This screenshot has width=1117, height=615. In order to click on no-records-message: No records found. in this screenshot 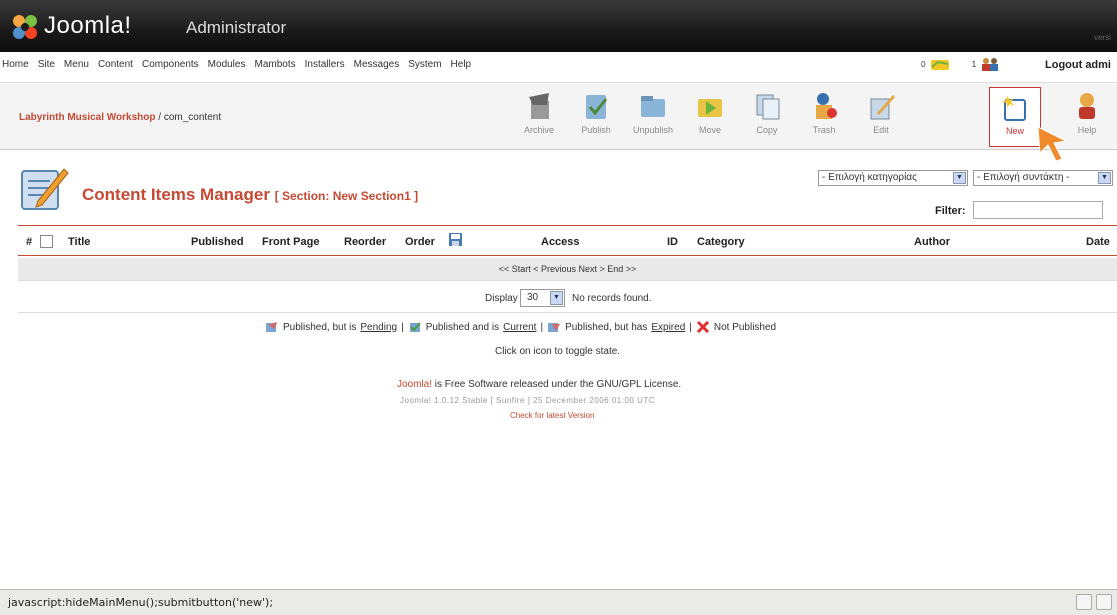, I will do `click(612, 298)`.